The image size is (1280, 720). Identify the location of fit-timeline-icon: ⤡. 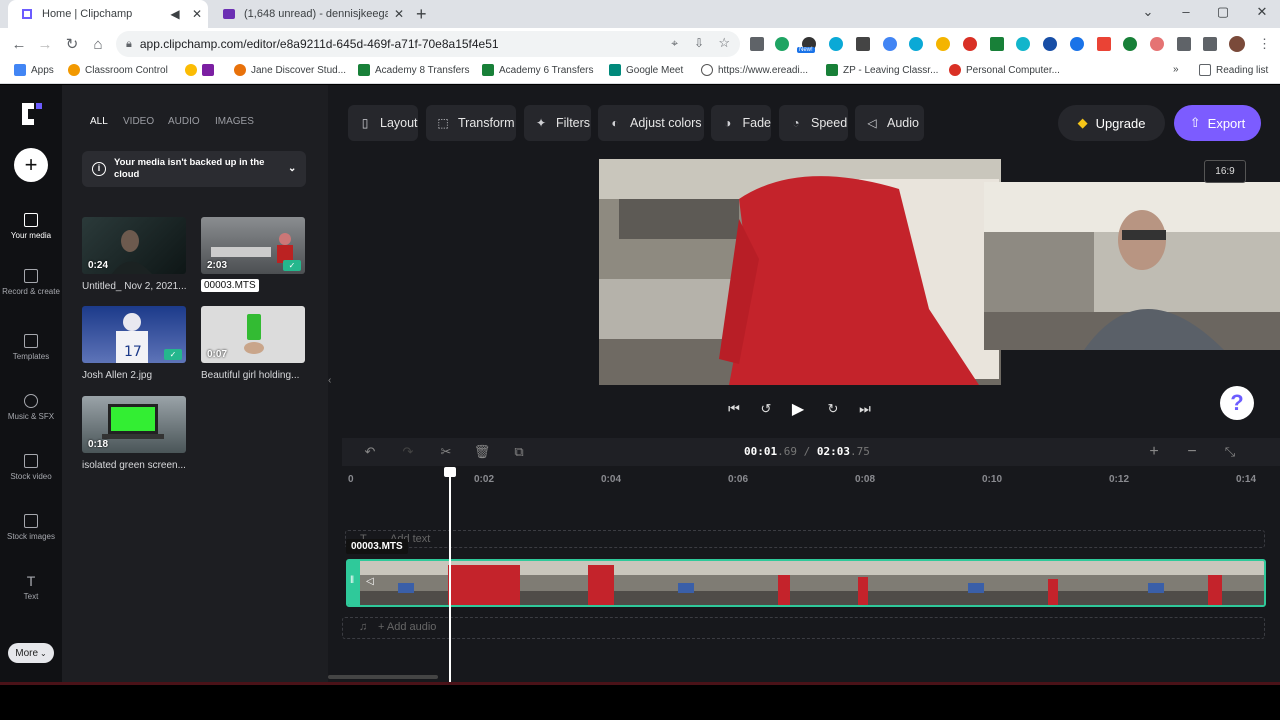
(1230, 452).